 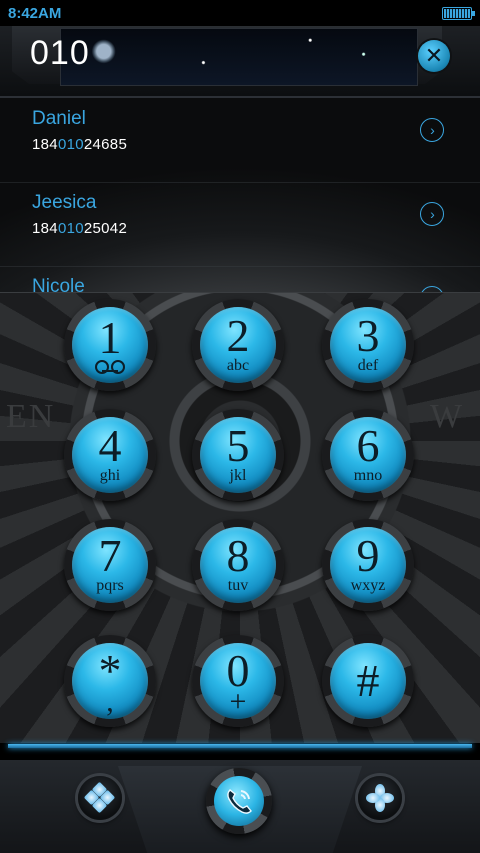 I want to click on key-7: 7 pqrs, so click(x=110, y=565).